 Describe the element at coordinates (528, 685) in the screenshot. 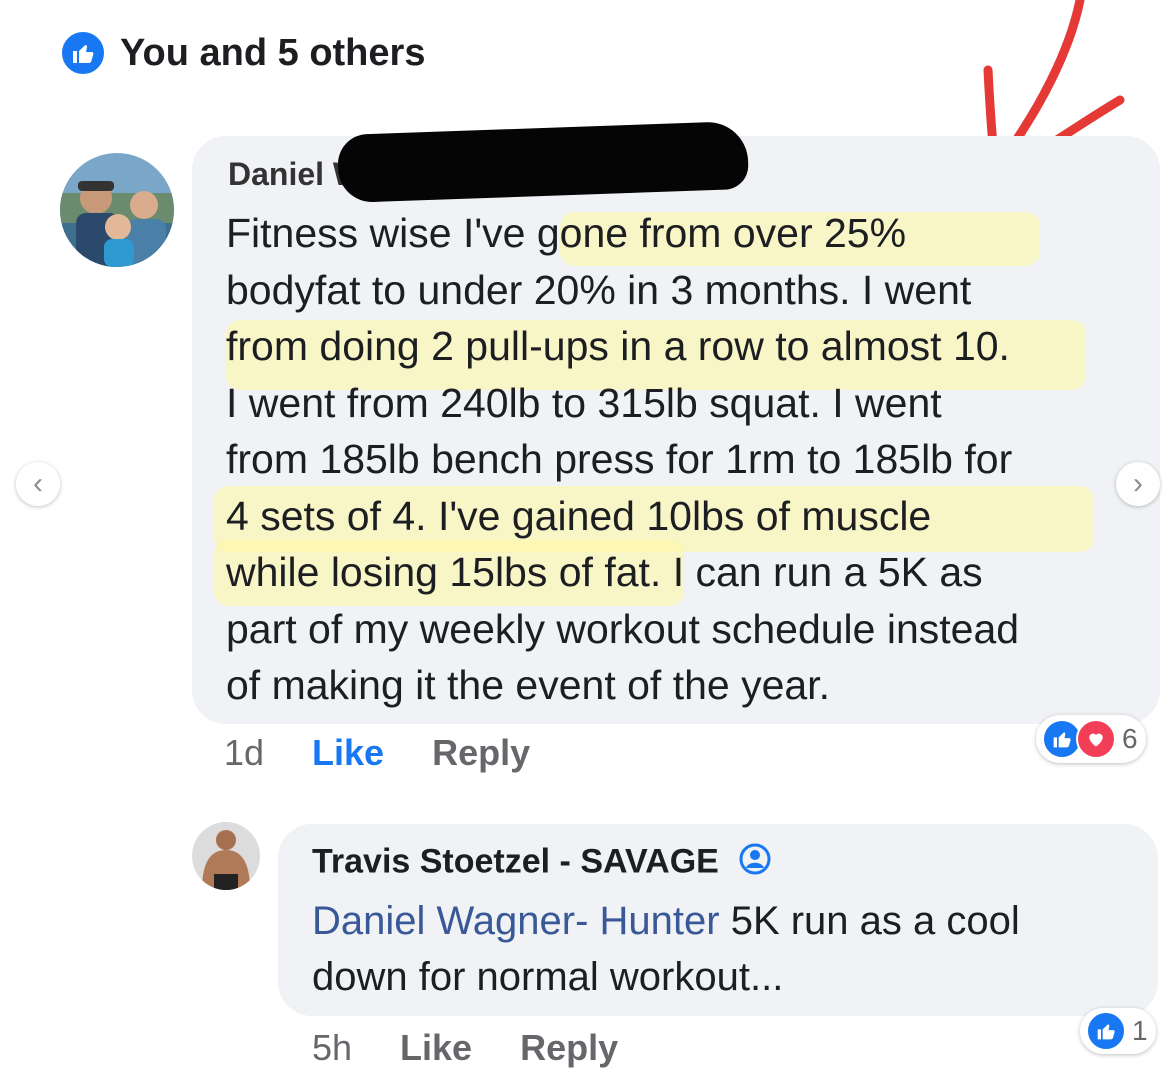

I see `comment-line: of making it the event of the year.` at that location.